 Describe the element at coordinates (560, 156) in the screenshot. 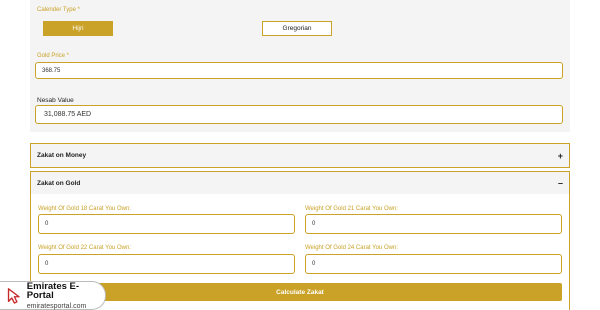

I see `expand-plus-icon: +` at that location.